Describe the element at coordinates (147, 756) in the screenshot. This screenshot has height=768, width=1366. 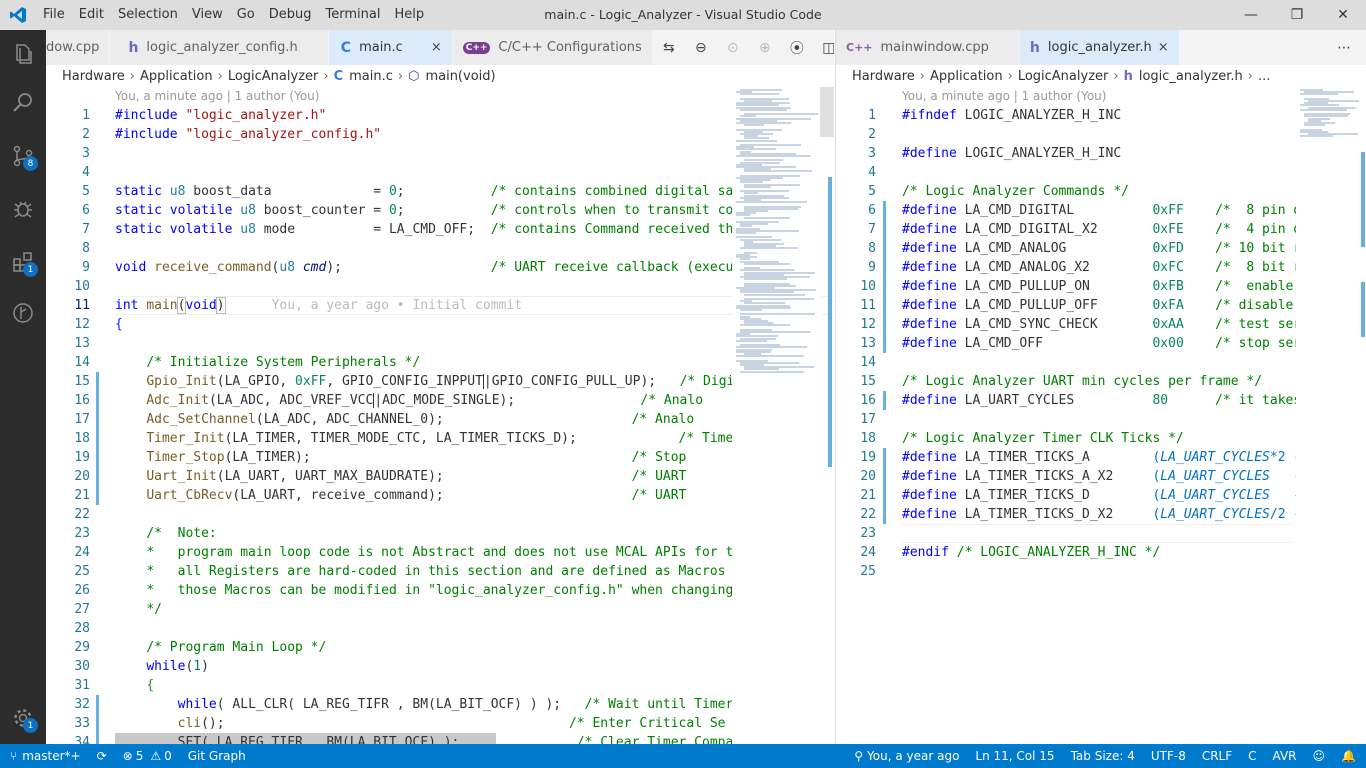
I see `problems-indicator: ⊗ 5 ⚠ 0` at that location.